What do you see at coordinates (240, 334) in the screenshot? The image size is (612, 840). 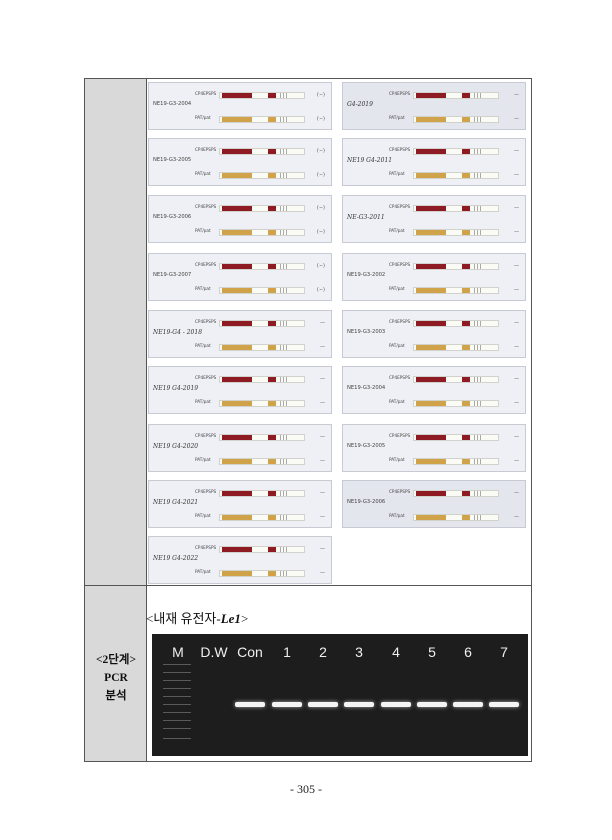 I see `strip-photo: NE19-G4 - 2018 CP4EPSPS PAT/pat — —` at bounding box center [240, 334].